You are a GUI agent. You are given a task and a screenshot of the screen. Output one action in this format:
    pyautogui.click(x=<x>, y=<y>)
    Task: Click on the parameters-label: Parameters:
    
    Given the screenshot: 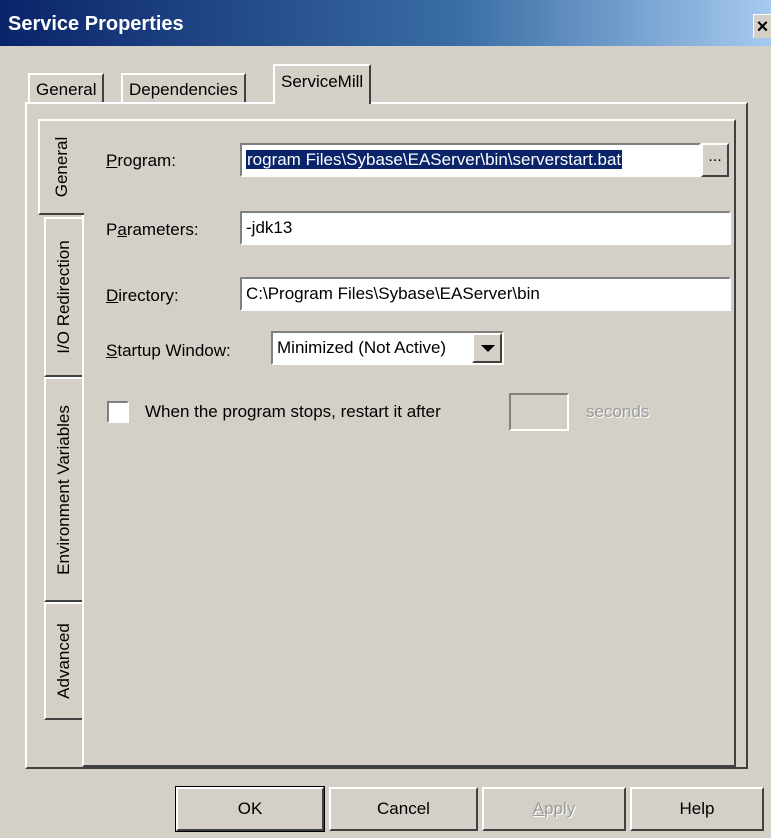 What is the action you would take?
    pyautogui.click(x=152, y=230)
    